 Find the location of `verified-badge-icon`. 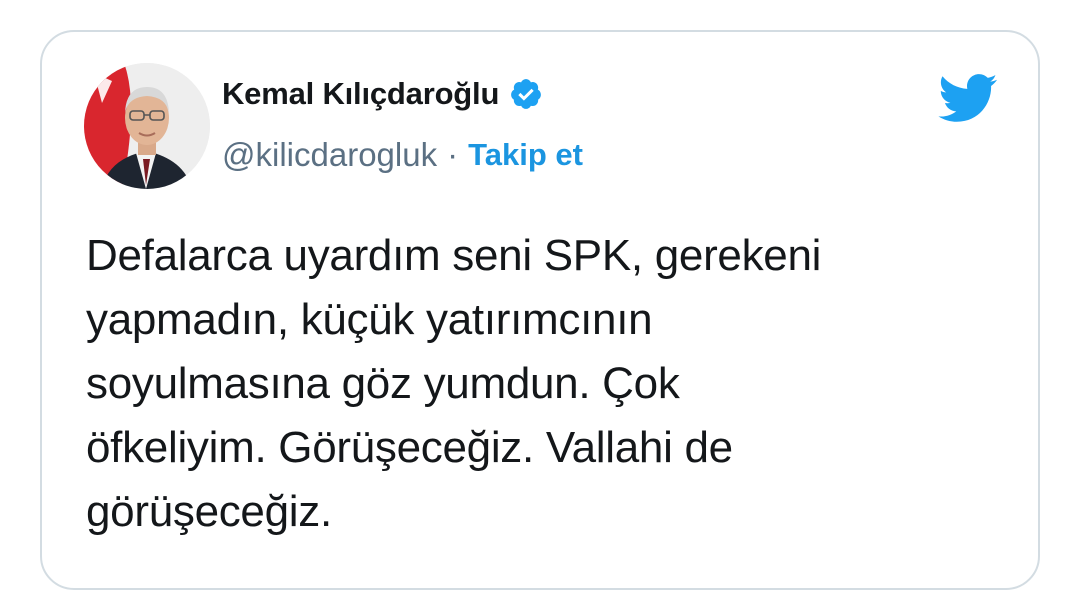

verified-badge-icon is located at coordinates (526, 94).